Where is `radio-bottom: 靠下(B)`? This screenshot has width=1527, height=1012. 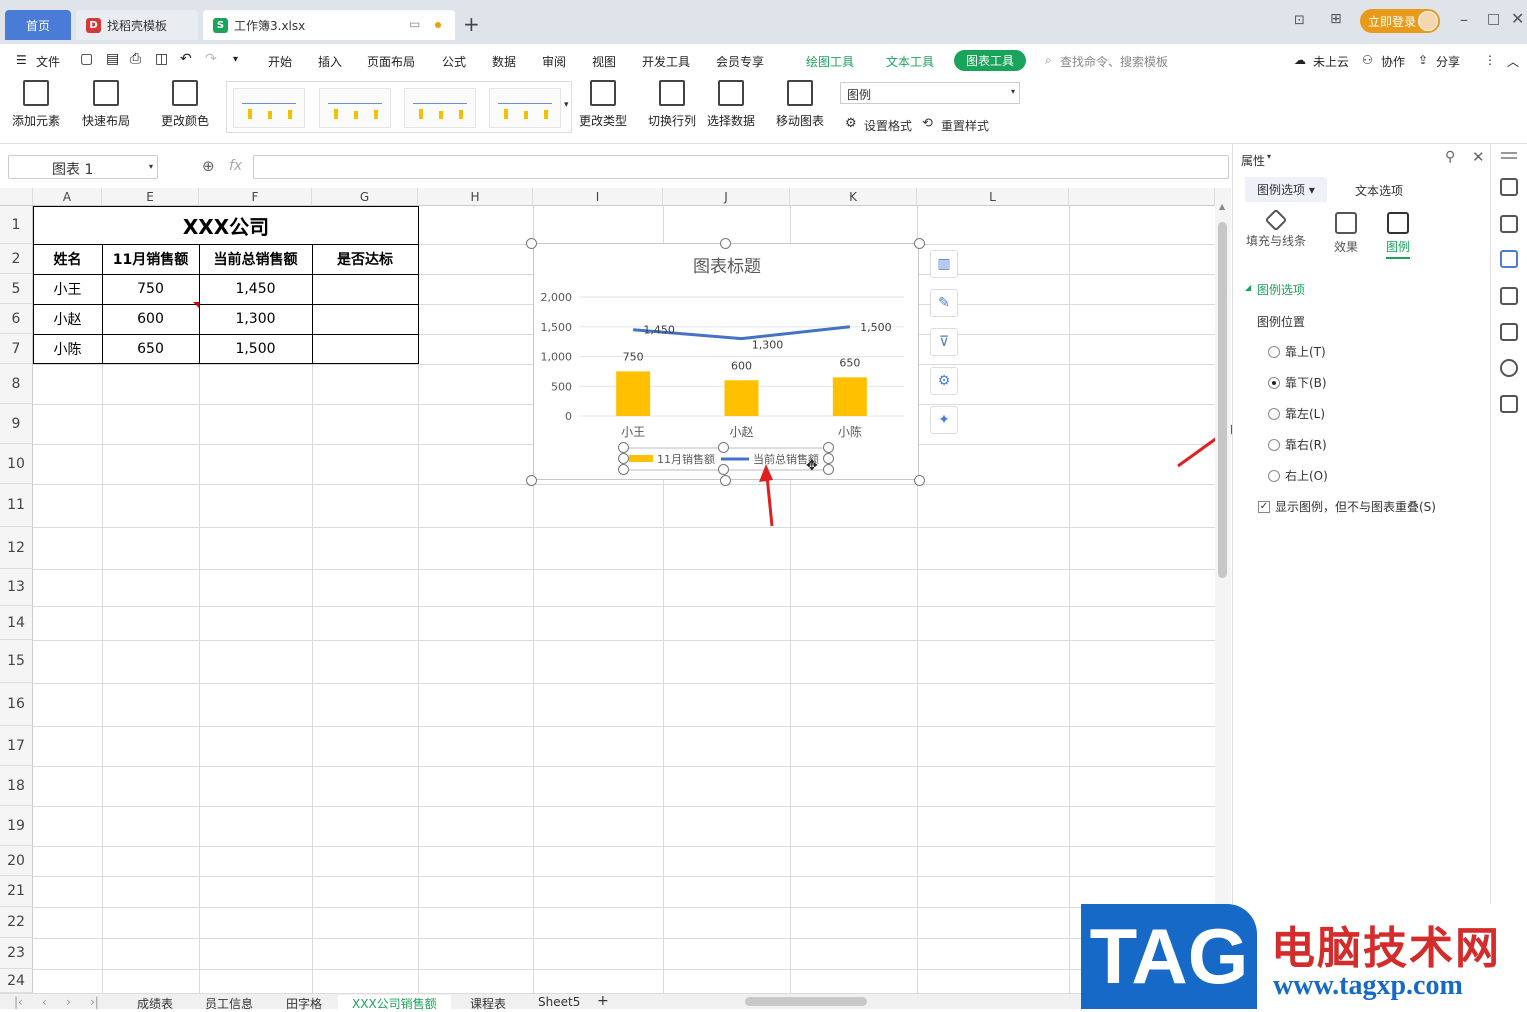
radio-bottom: 靠下(B) is located at coordinates (1297, 382).